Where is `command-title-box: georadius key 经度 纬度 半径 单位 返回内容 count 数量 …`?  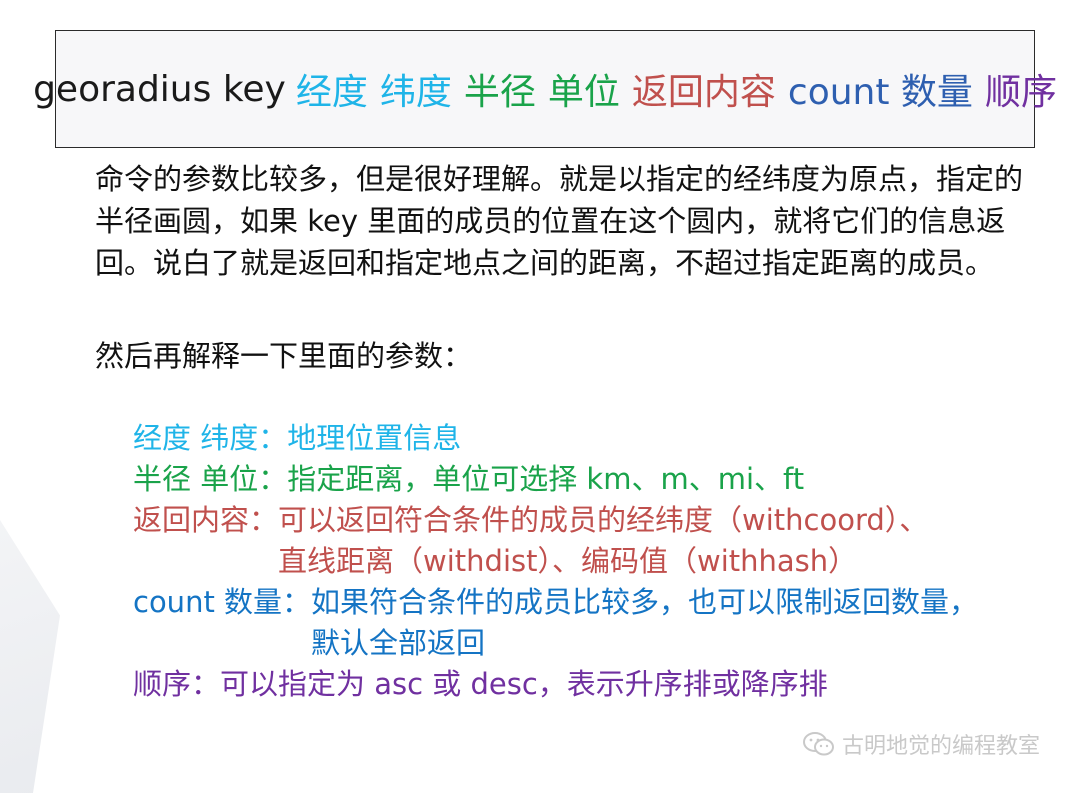 command-title-box: georadius key 经度 纬度 半径 单位 返回内容 count 数量 … is located at coordinates (545, 89).